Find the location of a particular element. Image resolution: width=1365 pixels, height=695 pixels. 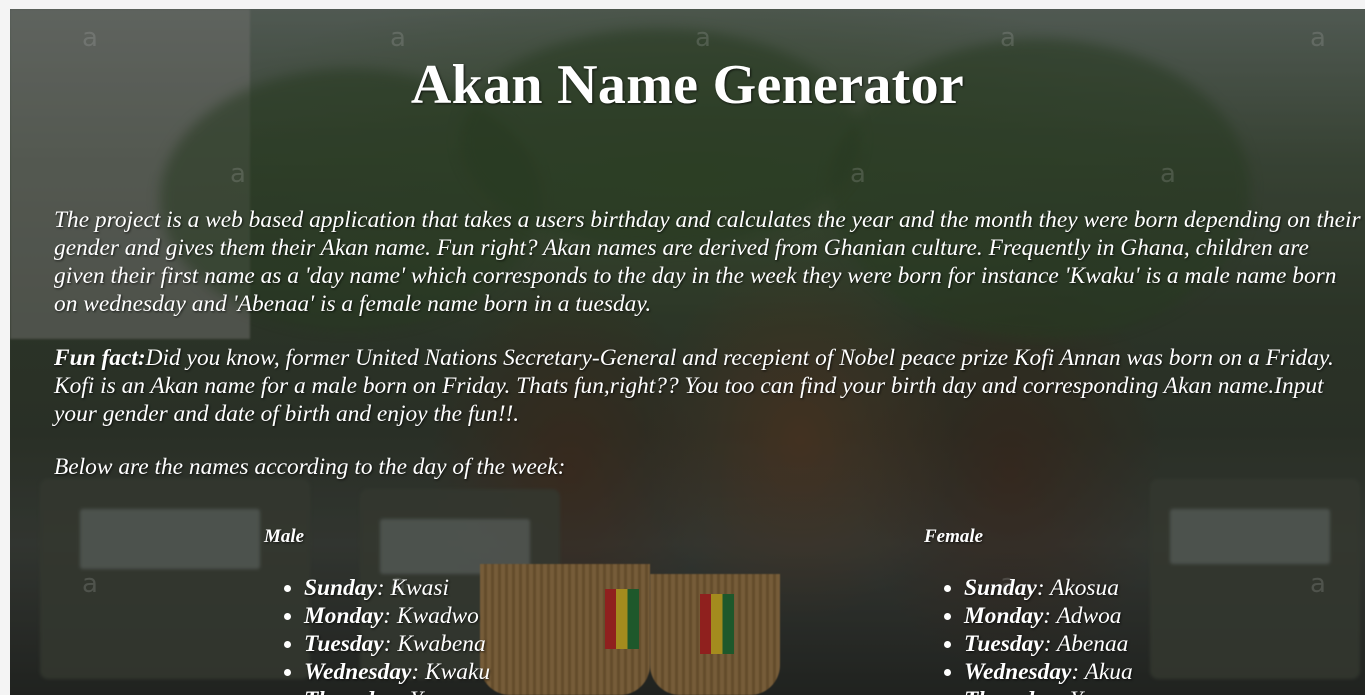

list-item: Thursday: Yaa is located at coordinates (1048, 690).